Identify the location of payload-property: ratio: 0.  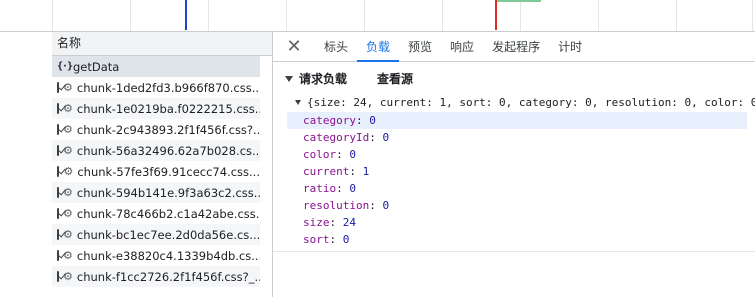
(517, 188).